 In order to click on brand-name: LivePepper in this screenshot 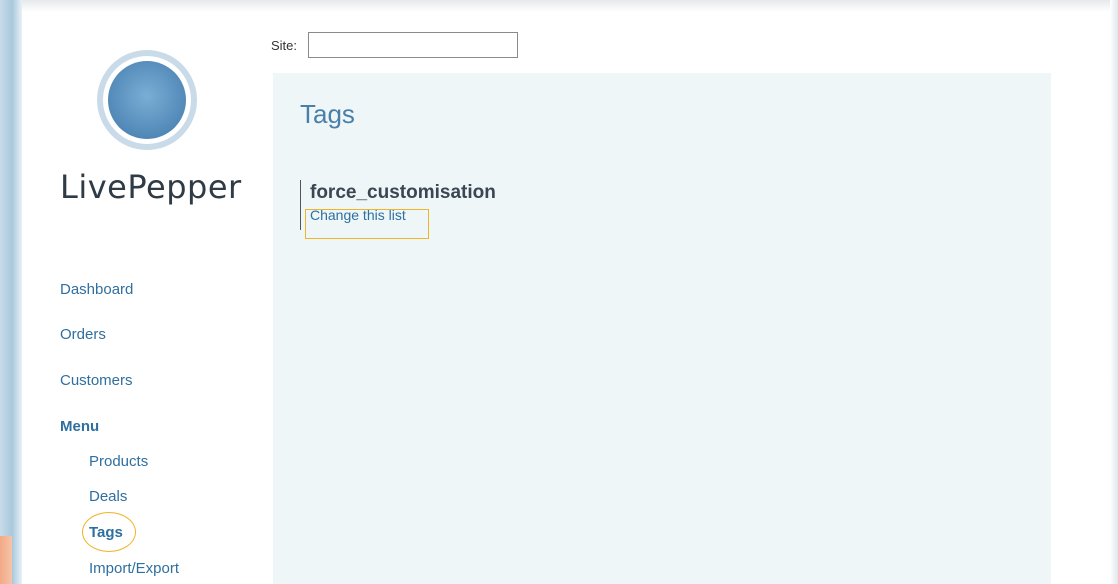, I will do `click(151, 187)`.